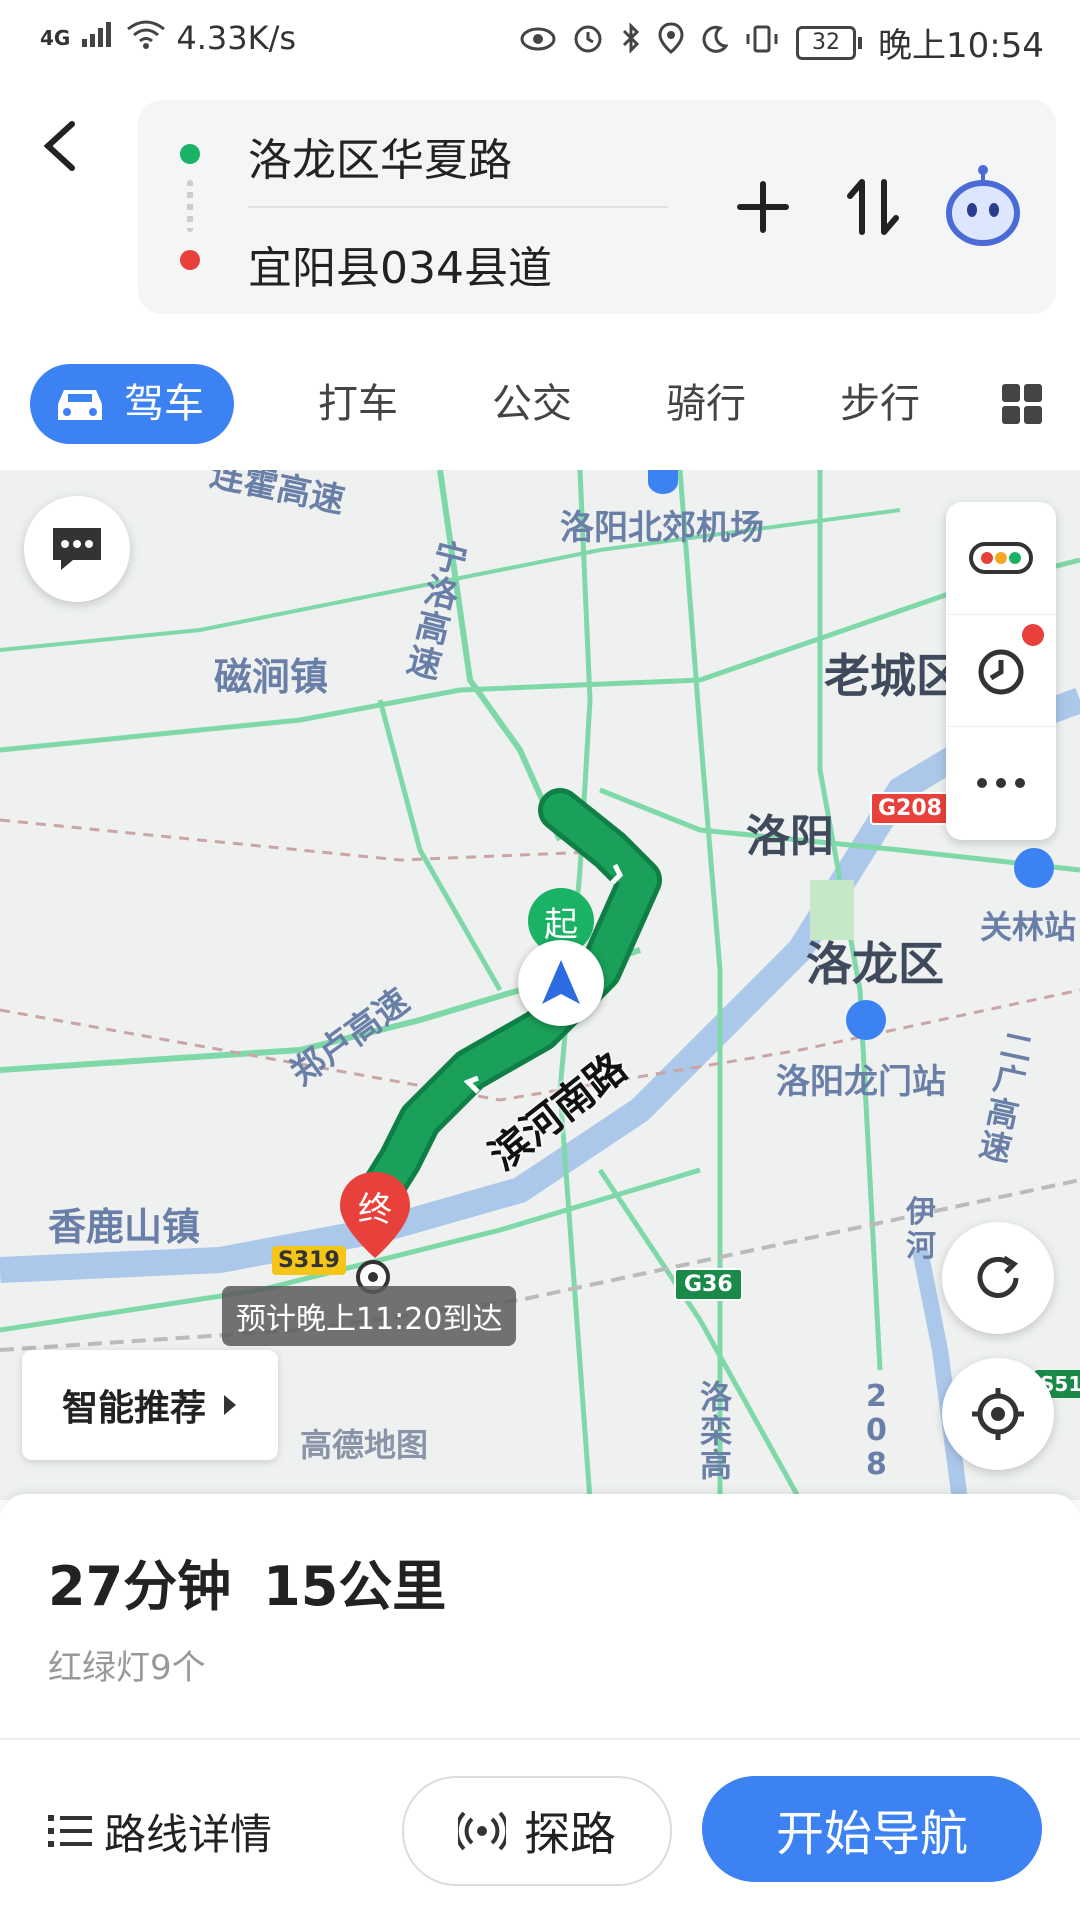 The height and width of the screenshot is (1920, 1080). What do you see at coordinates (866, 1020) in the screenshot?
I see `station-icon-longmen` at bounding box center [866, 1020].